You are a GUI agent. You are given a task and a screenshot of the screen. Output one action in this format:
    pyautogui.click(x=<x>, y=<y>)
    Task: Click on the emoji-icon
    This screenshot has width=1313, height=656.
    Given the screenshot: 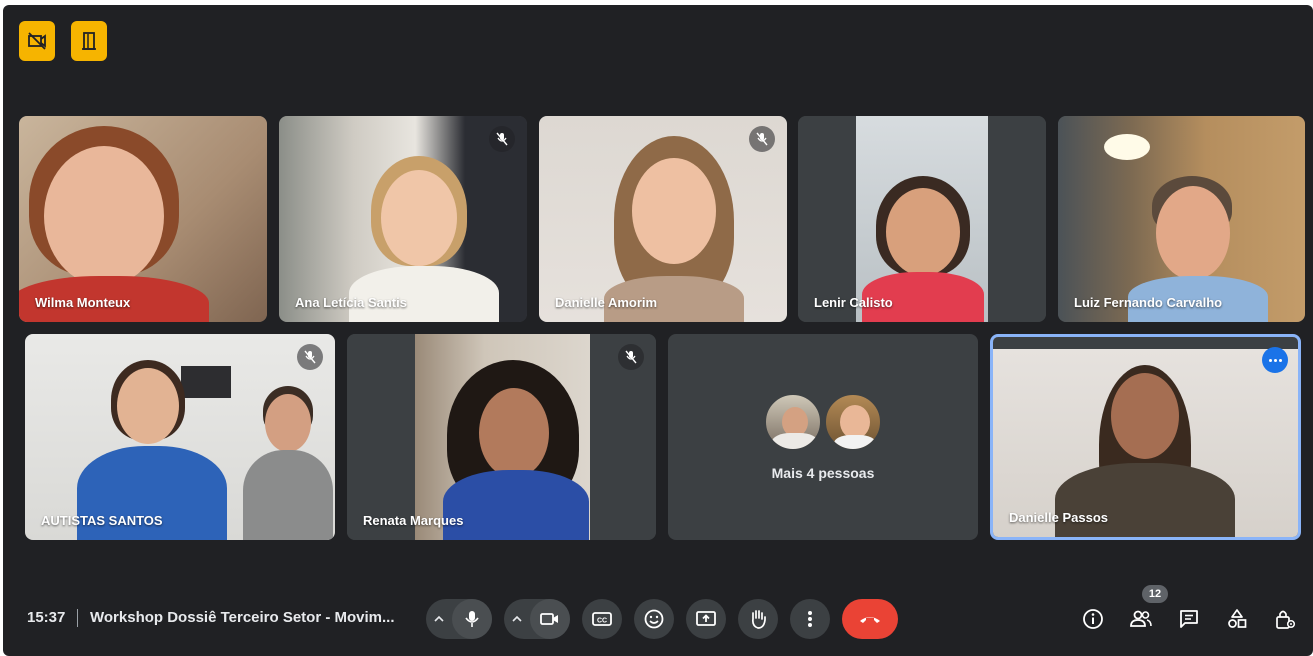 What is the action you would take?
    pyautogui.click(x=654, y=619)
    